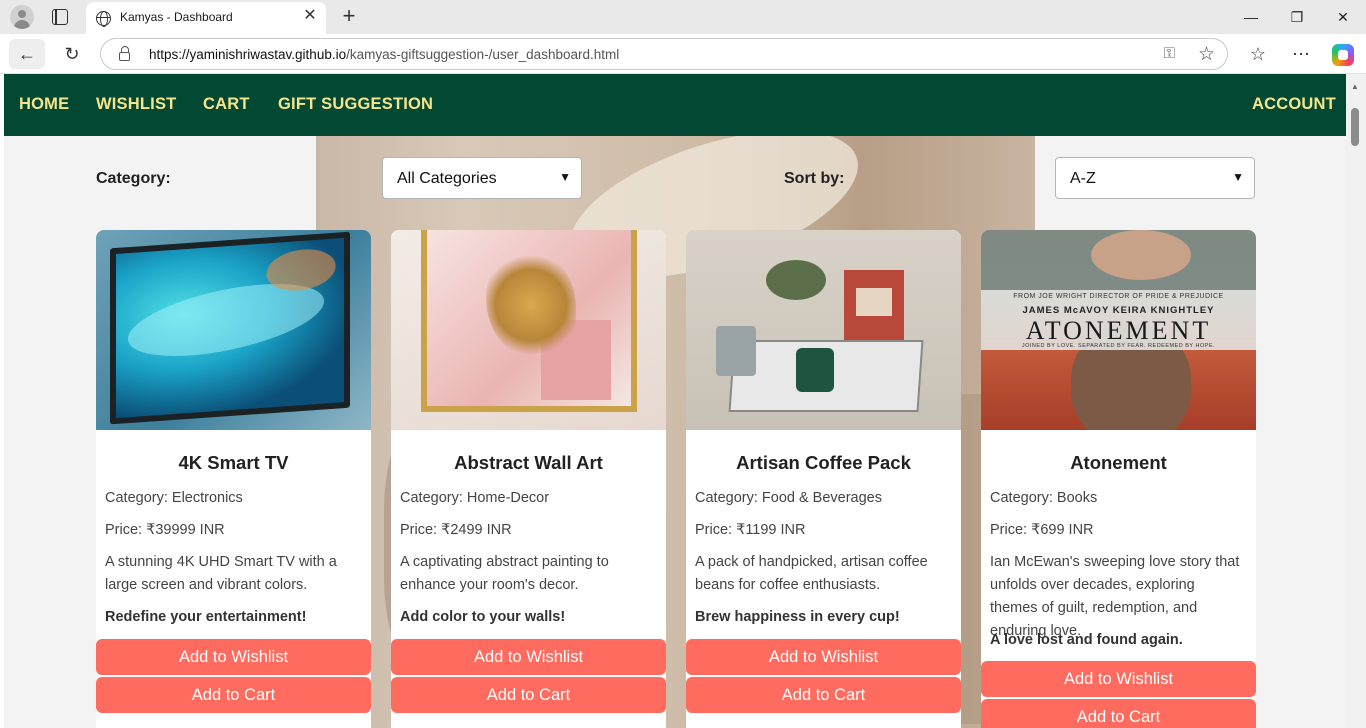 Image resolution: width=1366 pixels, height=728 pixels. What do you see at coordinates (233, 462) in the screenshot?
I see `product-name: 4K Smart TV` at bounding box center [233, 462].